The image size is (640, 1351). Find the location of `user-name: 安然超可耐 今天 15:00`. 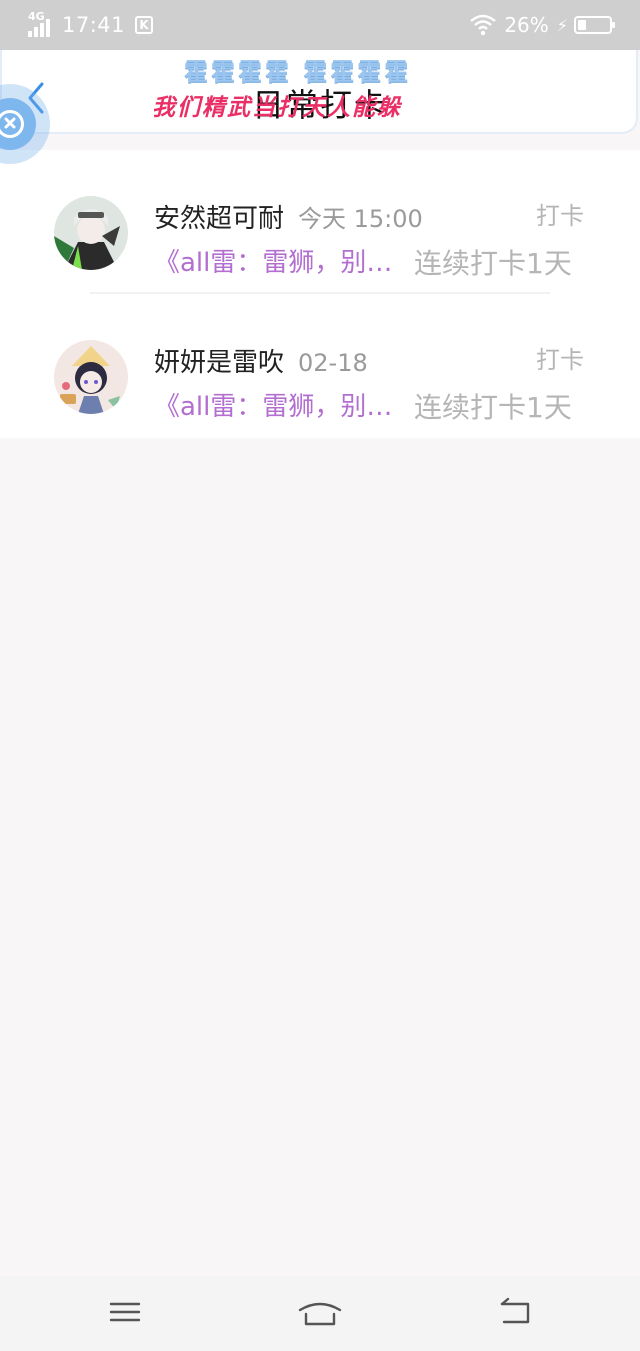

user-name: 安然超可耐 今天 15:00 is located at coordinates (288, 216).